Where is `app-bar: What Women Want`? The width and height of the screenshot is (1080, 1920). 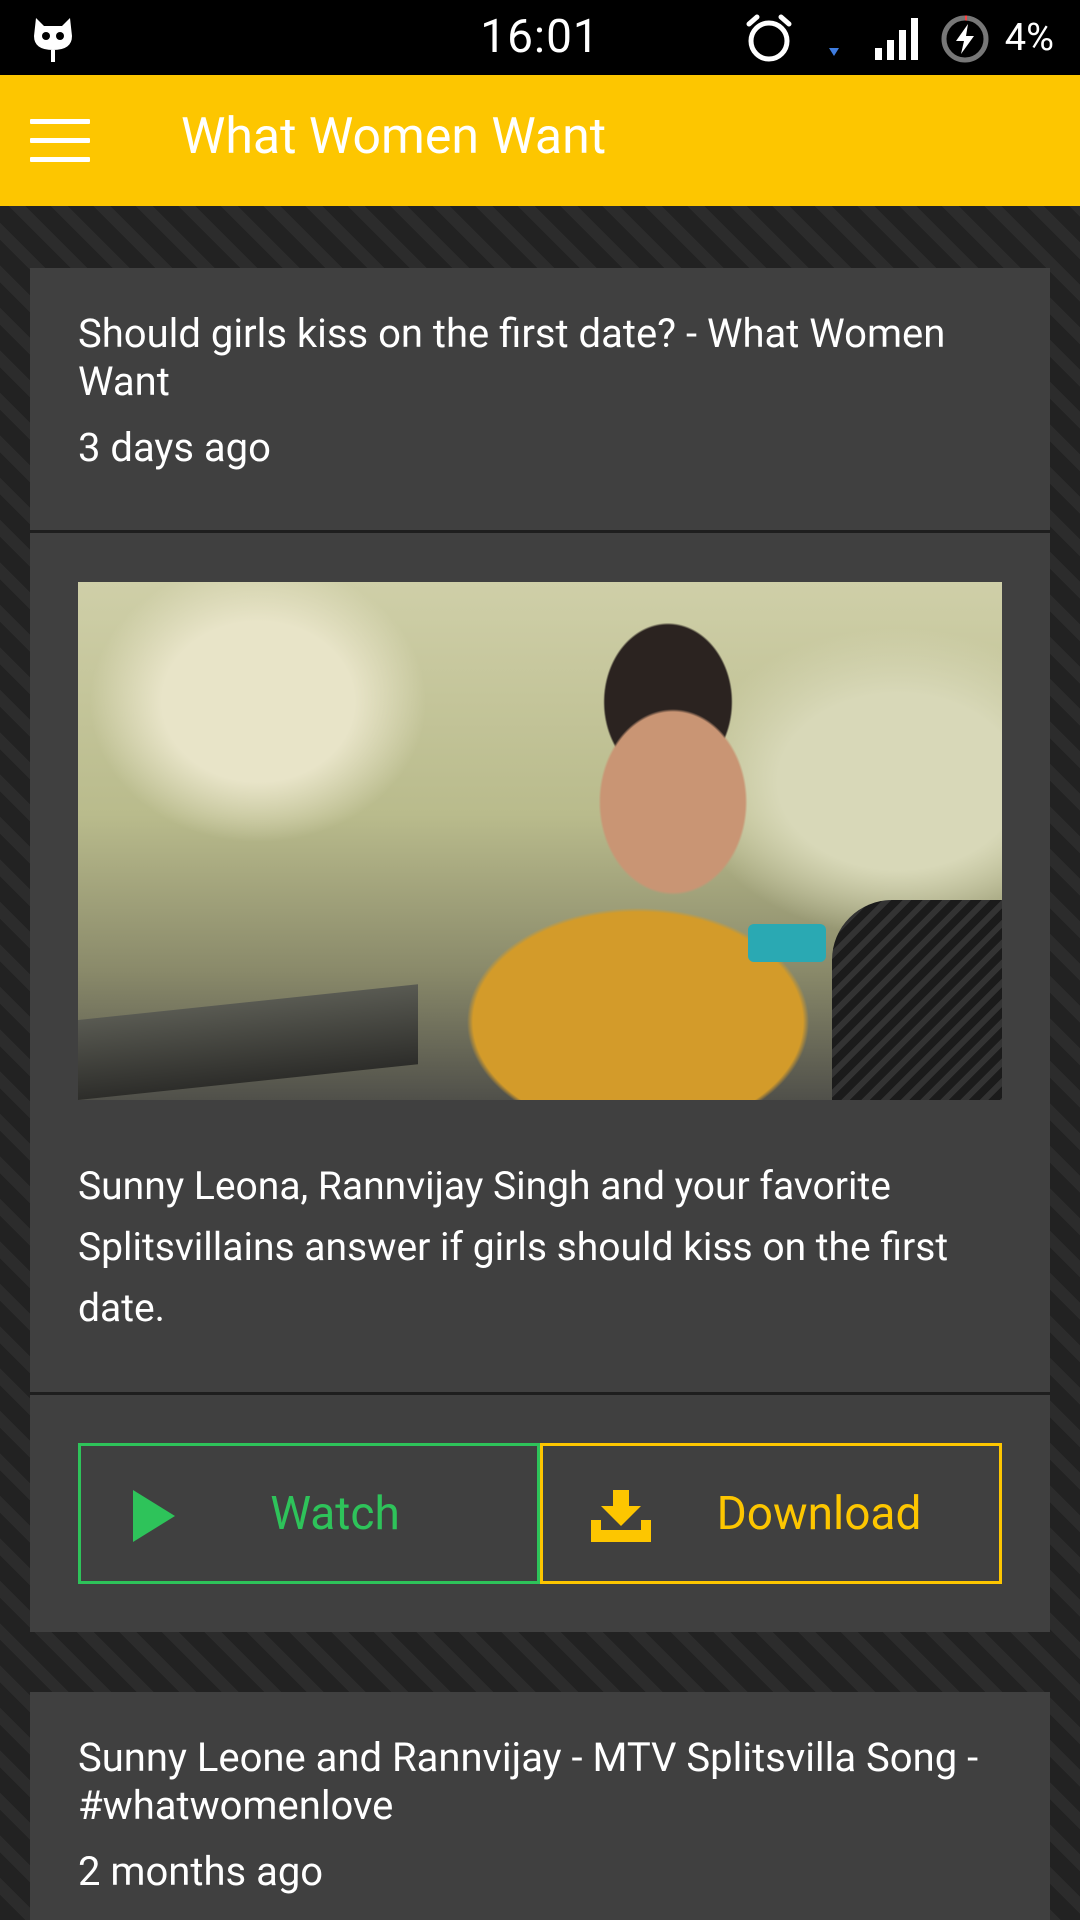 app-bar: What Women Want is located at coordinates (540, 140).